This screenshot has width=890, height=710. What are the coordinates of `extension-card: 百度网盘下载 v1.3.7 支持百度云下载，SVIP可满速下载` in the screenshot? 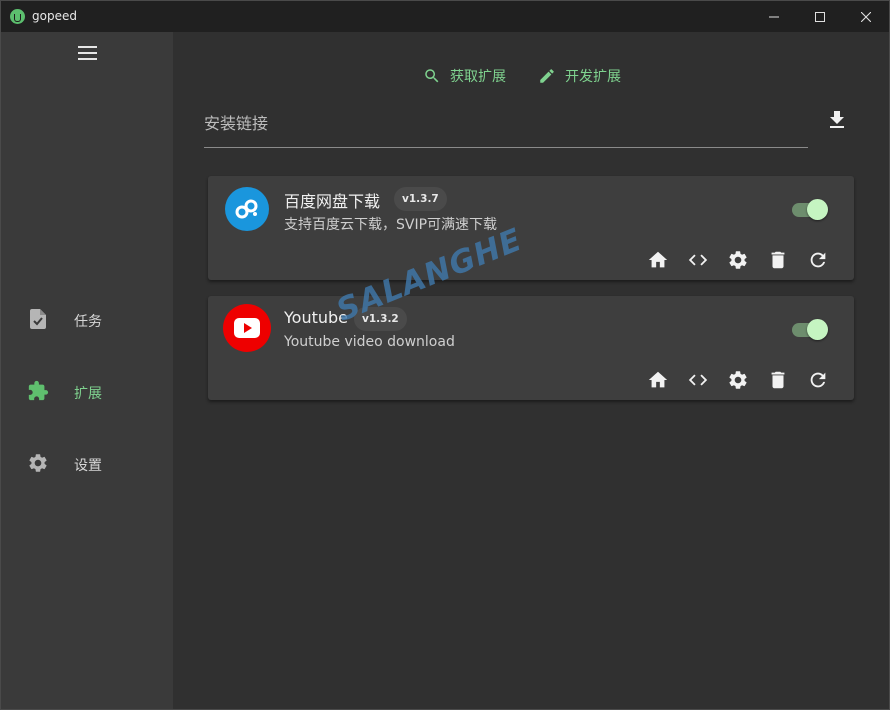 It's located at (531, 228).